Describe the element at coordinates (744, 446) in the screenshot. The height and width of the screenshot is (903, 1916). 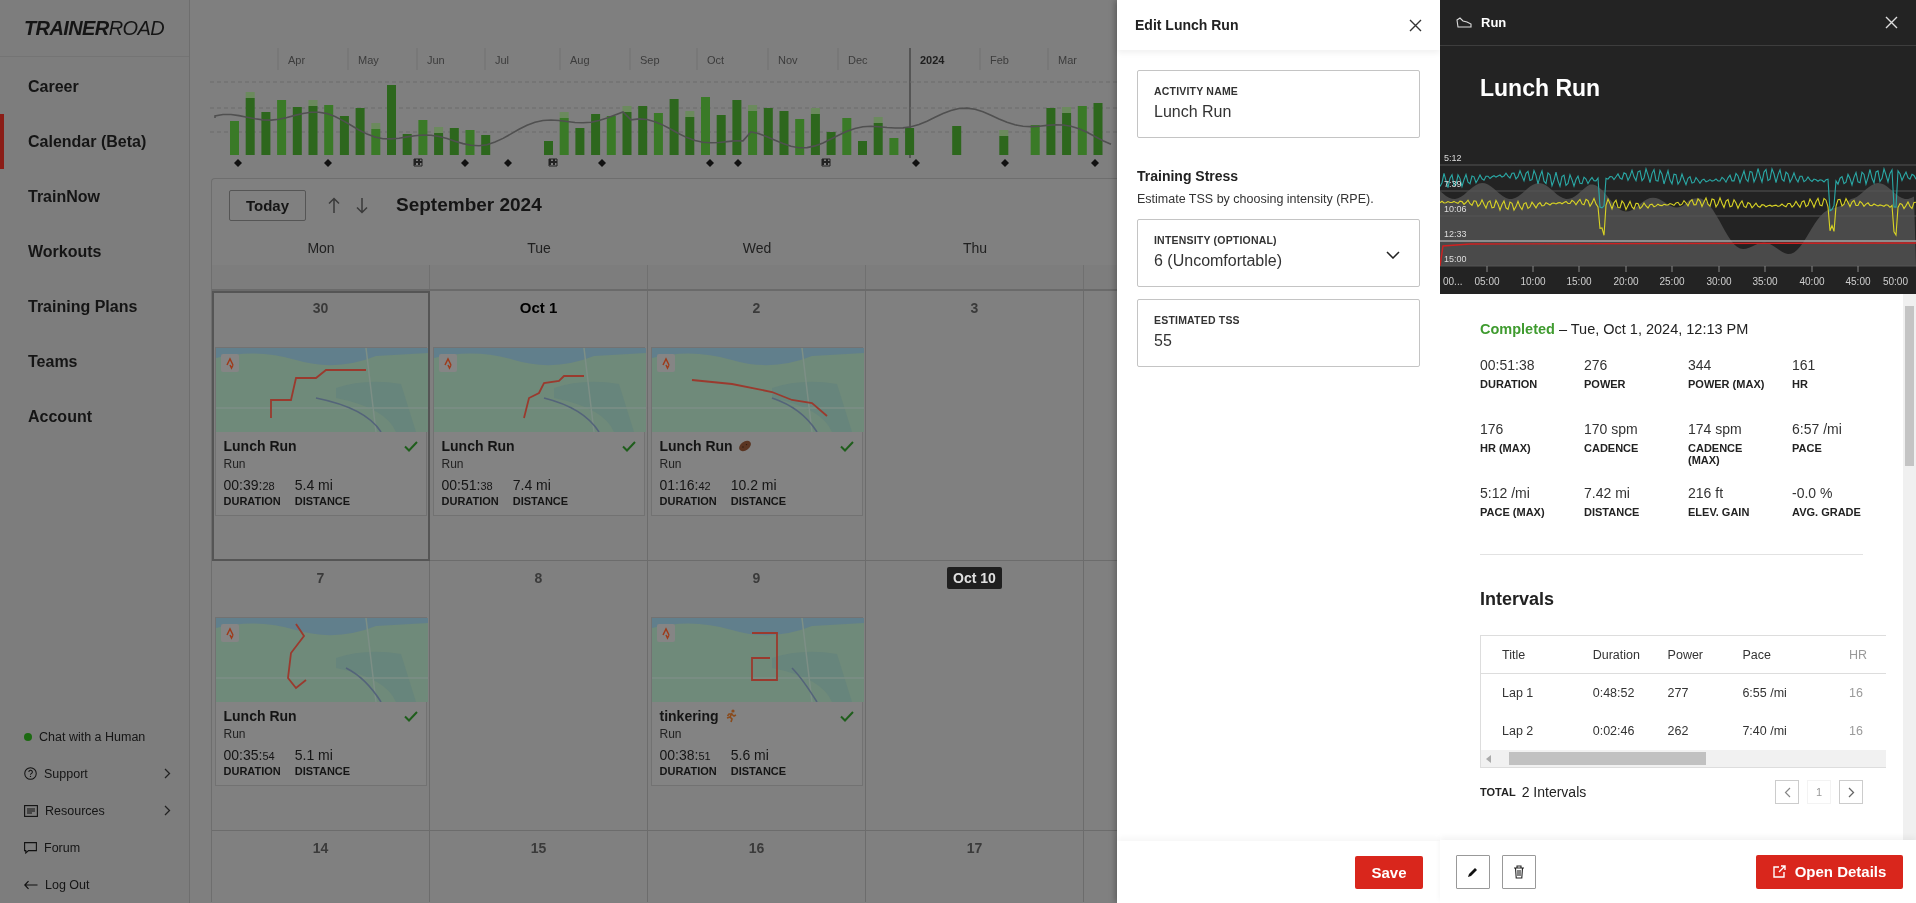
I see `potato-icon` at that location.